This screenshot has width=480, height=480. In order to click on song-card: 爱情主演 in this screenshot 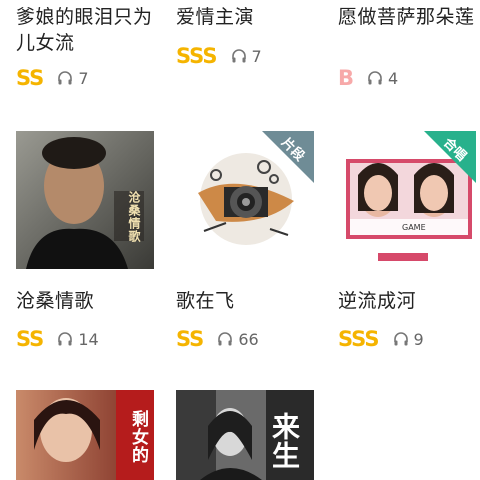, I will do `click(246, 17)`.